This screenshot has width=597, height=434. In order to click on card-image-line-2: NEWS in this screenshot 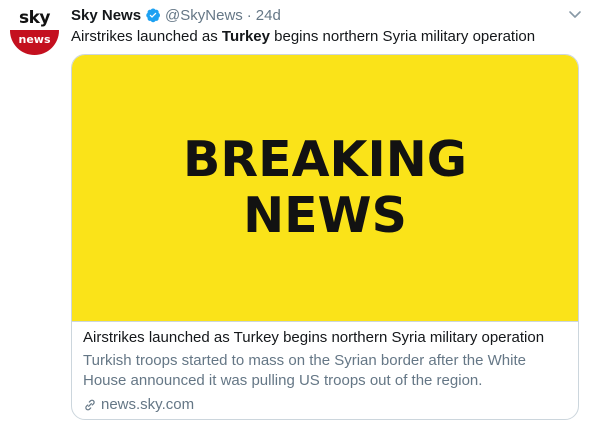, I will do `click(325, 215)`.